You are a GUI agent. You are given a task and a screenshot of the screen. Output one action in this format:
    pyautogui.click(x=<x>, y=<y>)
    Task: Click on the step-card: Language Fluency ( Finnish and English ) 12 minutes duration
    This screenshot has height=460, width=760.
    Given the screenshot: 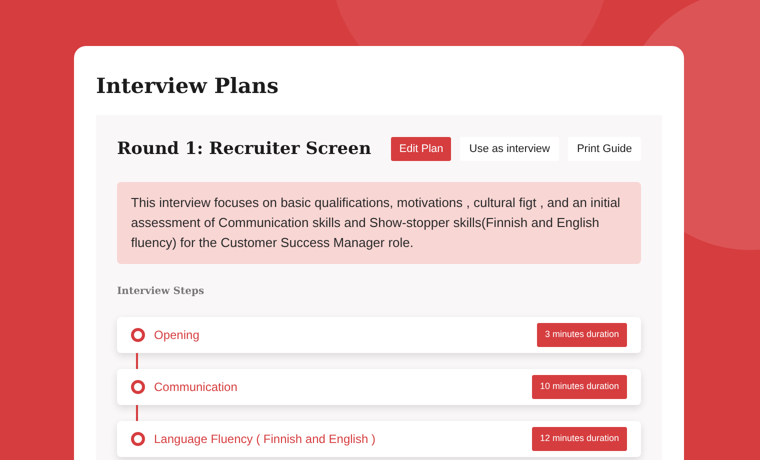 What is the action you would take?
    pyautogui.click(x=379, y=439)
    